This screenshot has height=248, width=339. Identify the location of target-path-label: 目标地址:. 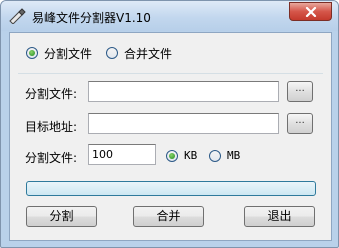
(51, 127).